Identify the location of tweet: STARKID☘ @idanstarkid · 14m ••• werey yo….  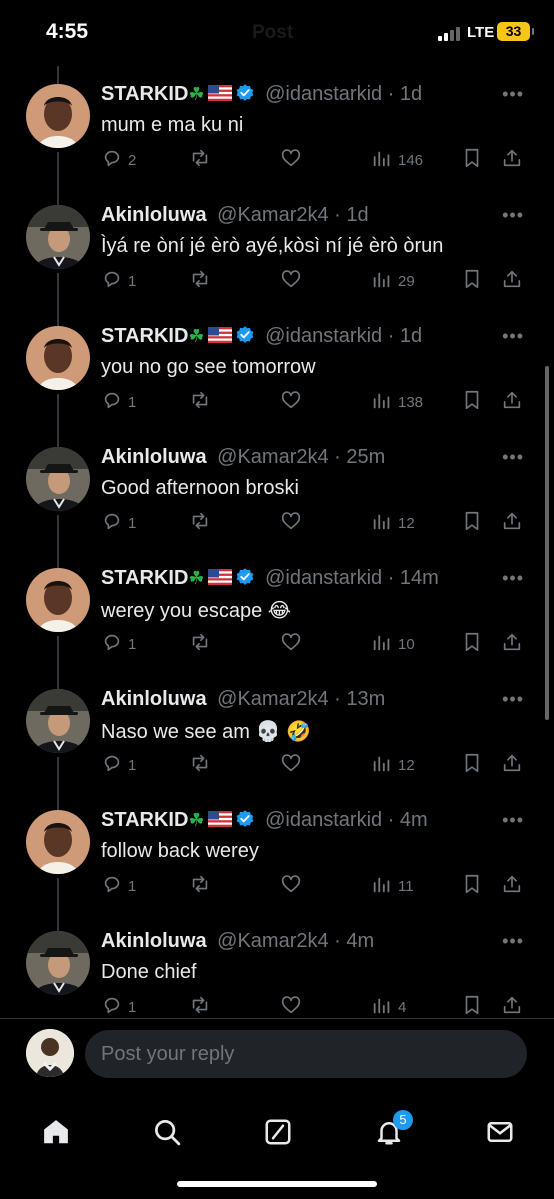
(277, 630).